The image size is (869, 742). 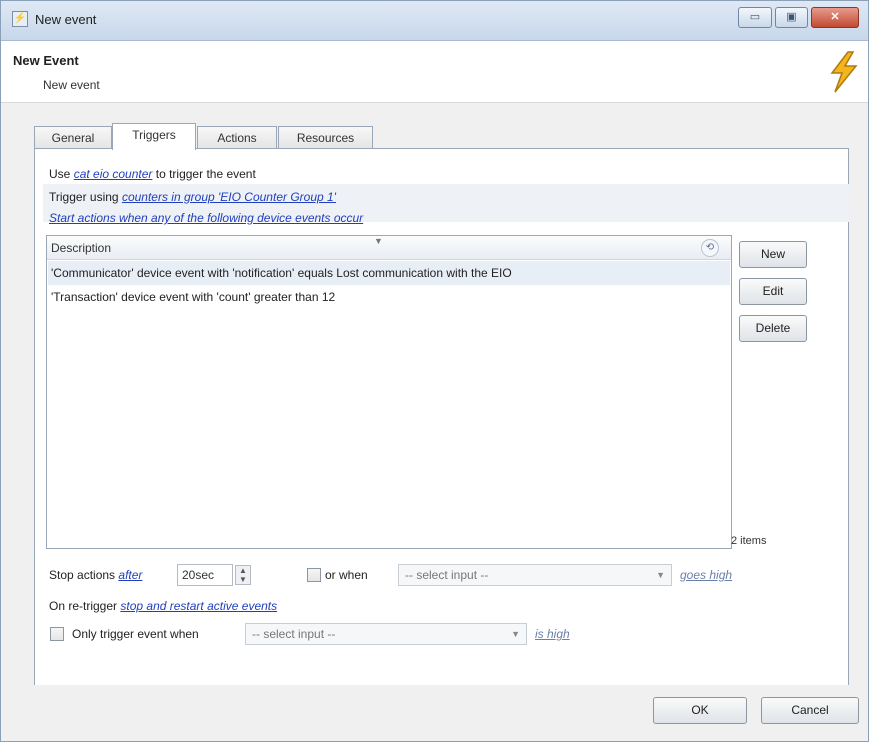 What do you see at coordinates (46, 60) in the screenshot?
I see `header-title: New Event` at bounding box center [46, 60].